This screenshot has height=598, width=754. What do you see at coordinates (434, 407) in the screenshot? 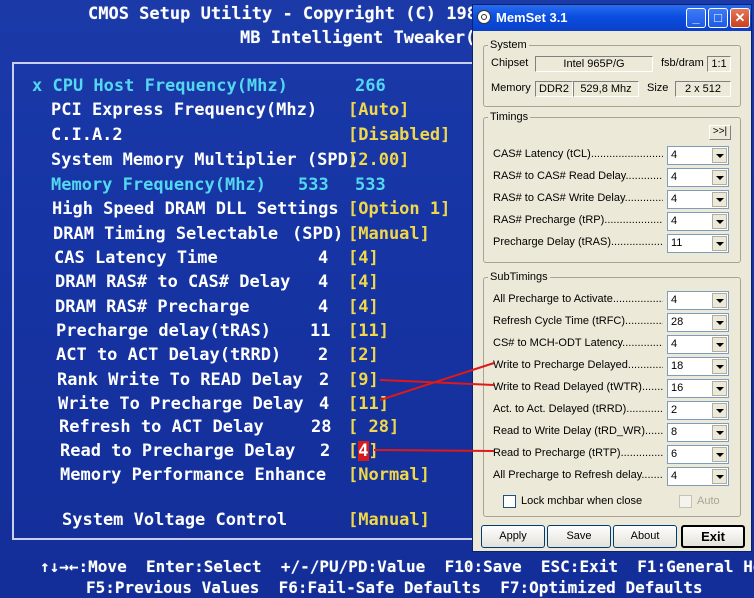
I see `annotation-overlay` at bounding box center [434, 407].